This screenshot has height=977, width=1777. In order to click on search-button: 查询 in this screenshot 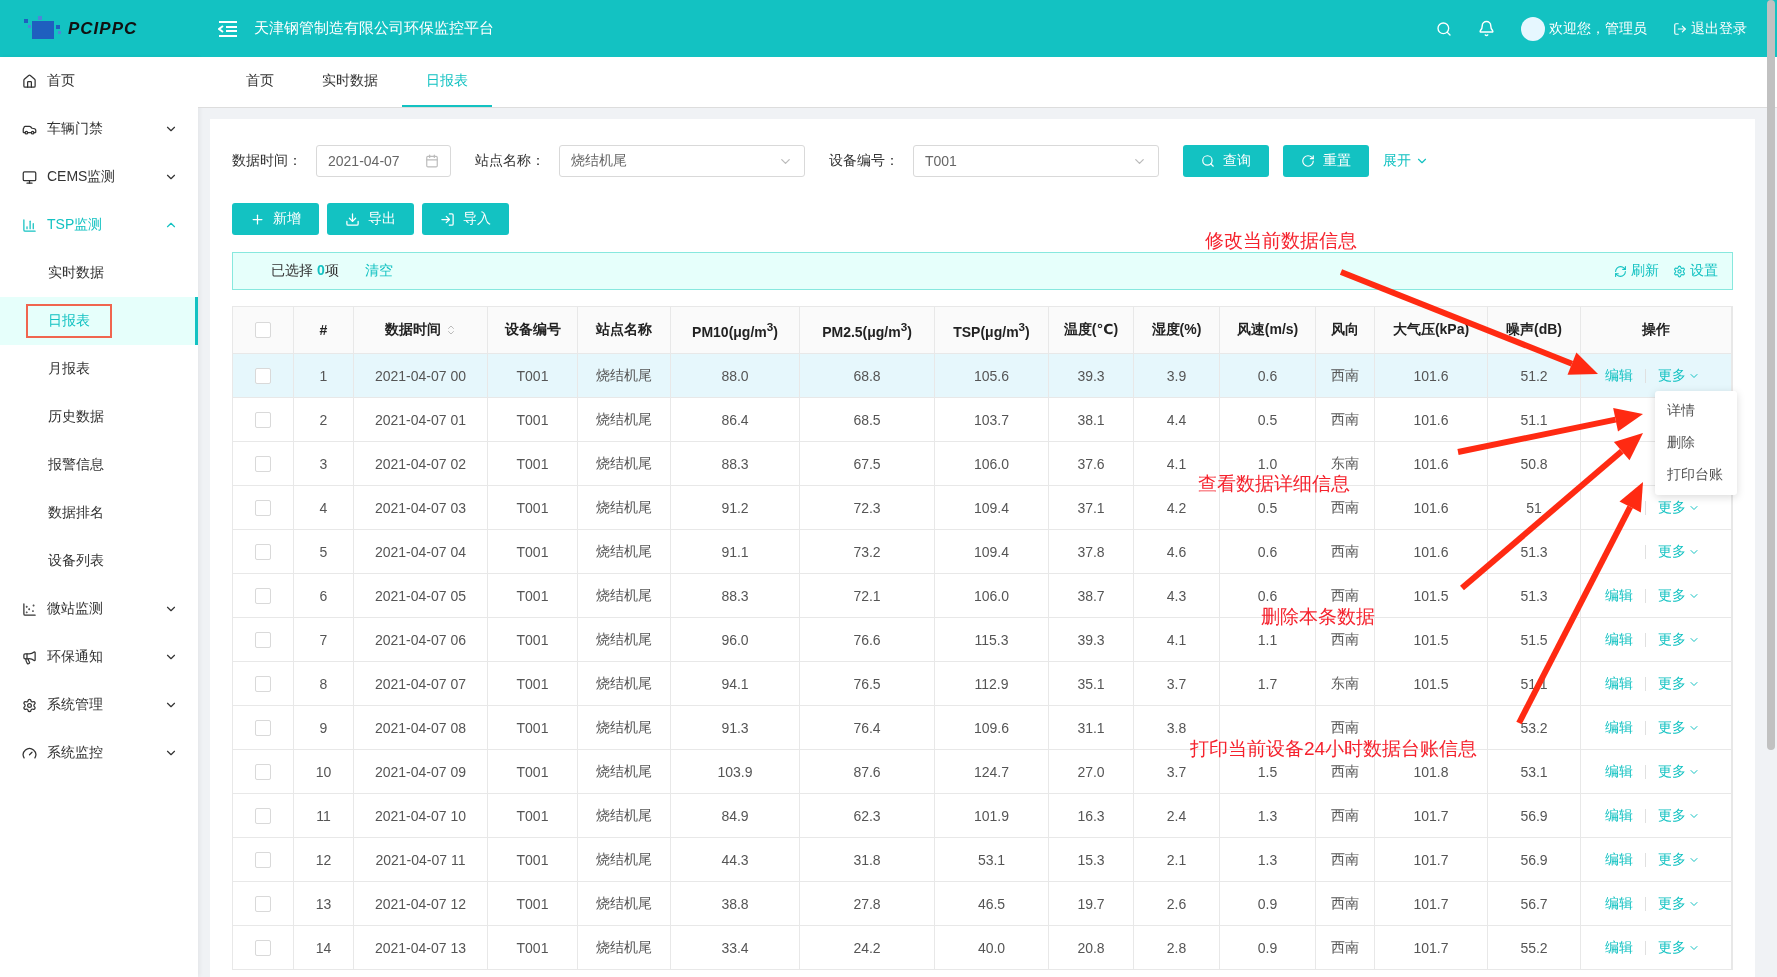, I will do `click(1226, 161)`.